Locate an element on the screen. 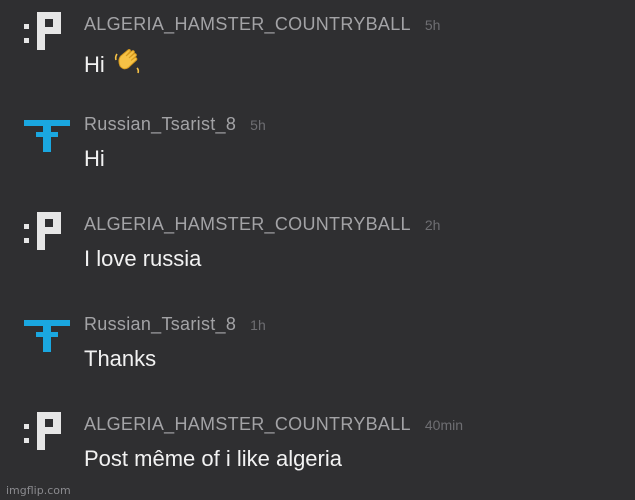  timestamp: 40min is located at coordinates (444, 425).